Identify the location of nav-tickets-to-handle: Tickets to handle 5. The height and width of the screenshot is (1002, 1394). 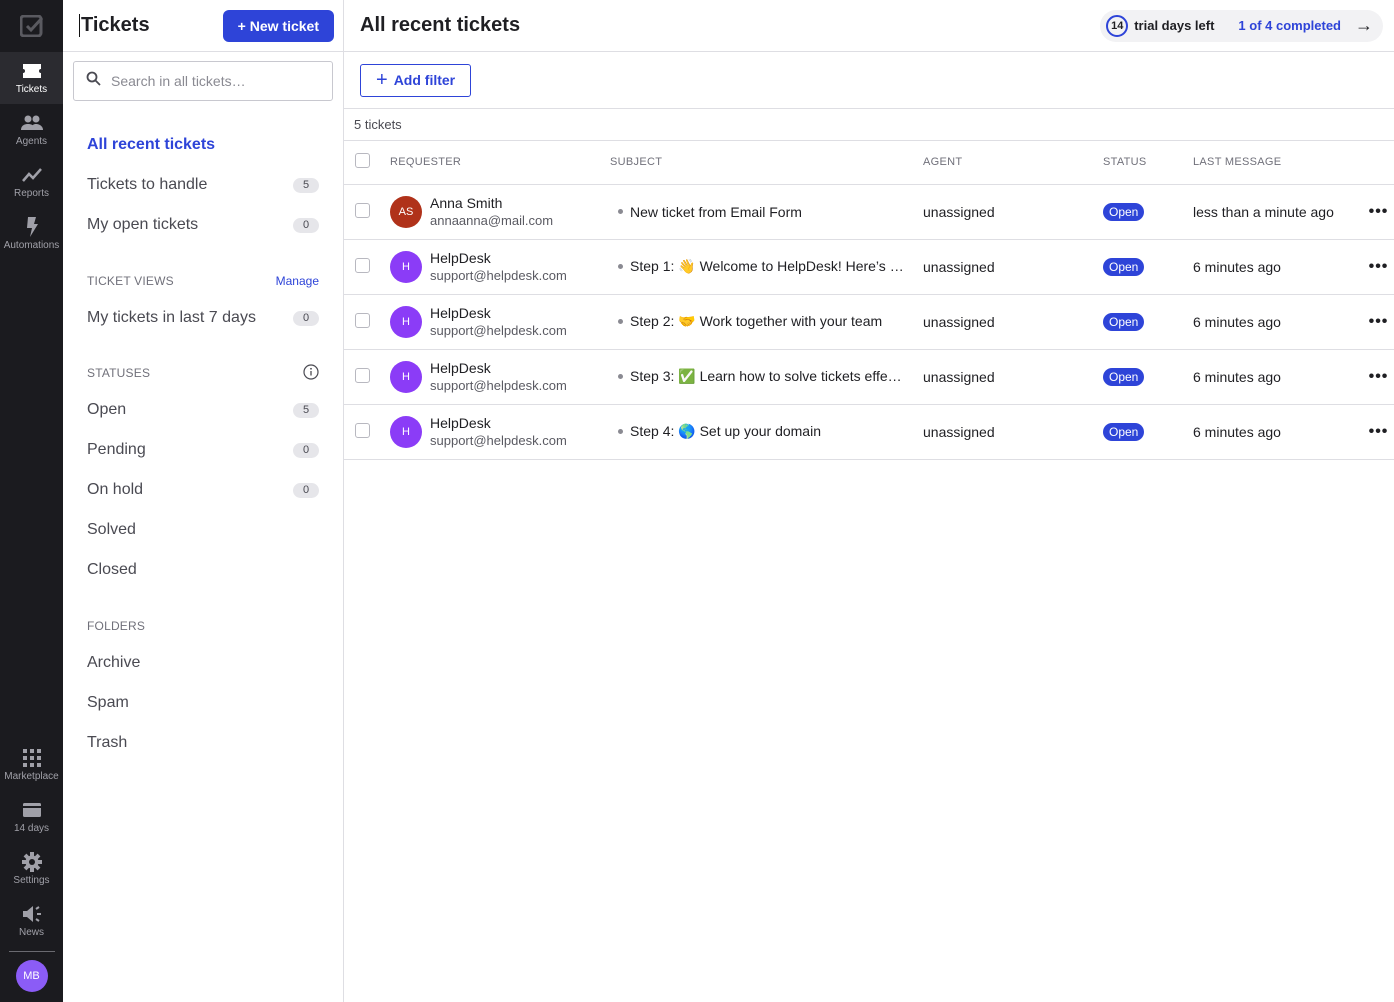
(203, 185).